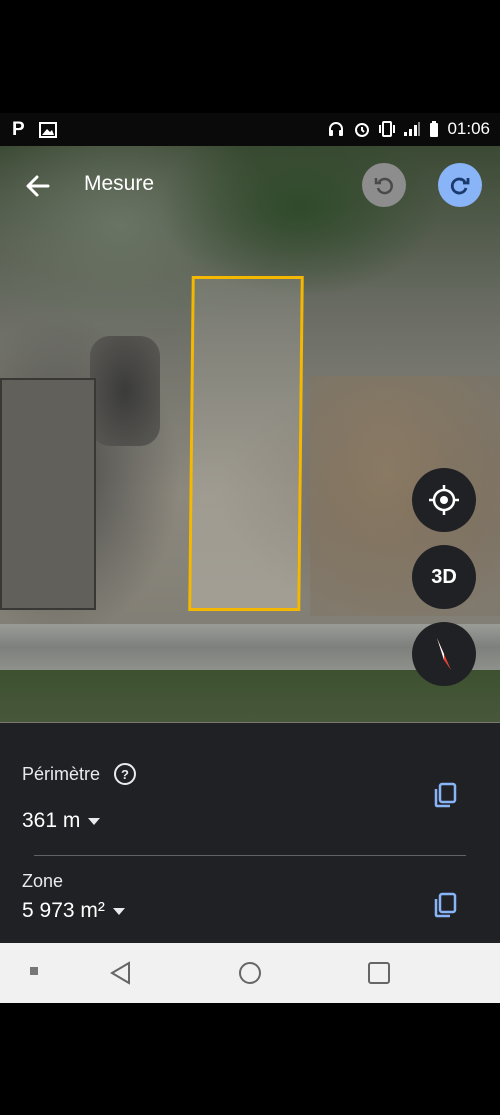  Describe the element at coordinates (34, 971) in the screenshot. I see `square-dot-icon` at that location.